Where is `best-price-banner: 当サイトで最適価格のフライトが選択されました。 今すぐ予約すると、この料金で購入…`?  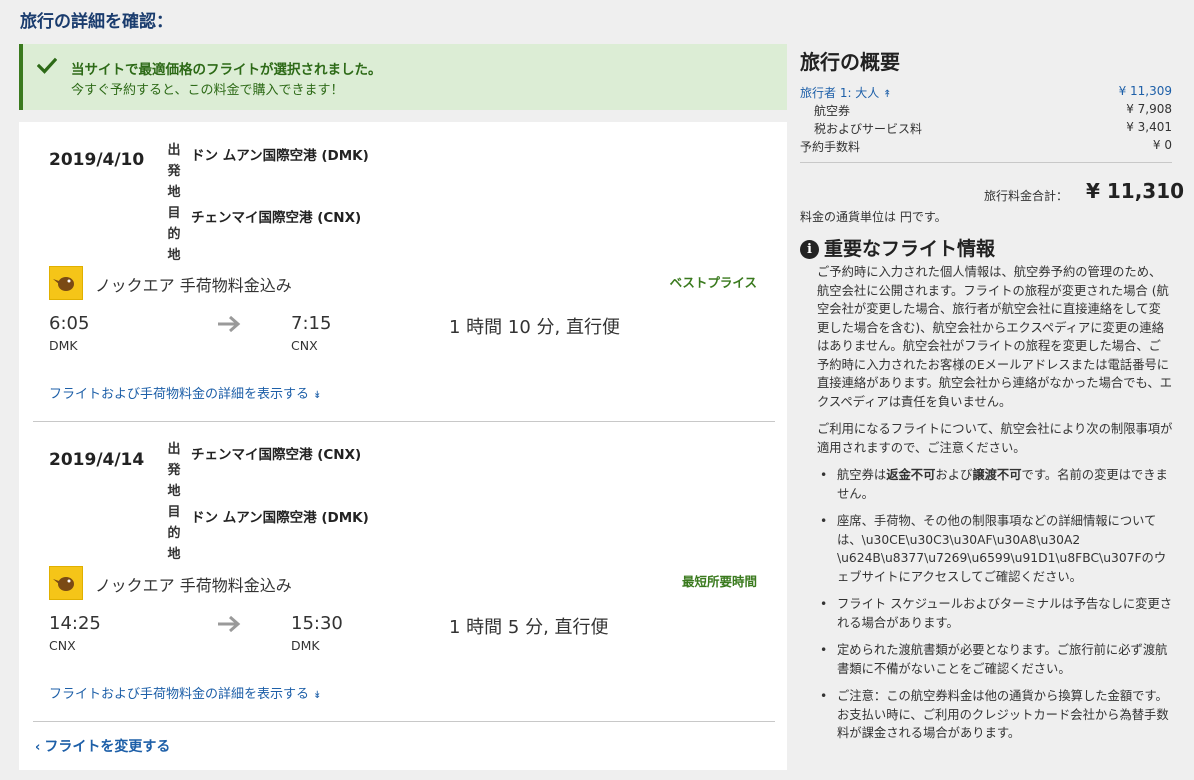
best-price-banner: 当サイトで最適価格のフライトが選択されました。 今すぐ予約すると、この料金で購入… is located at coordinates (403, 77).